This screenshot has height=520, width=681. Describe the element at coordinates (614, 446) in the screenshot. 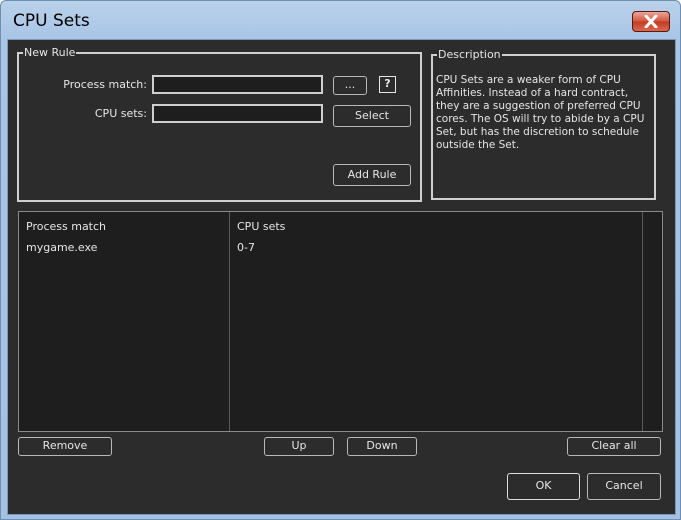

I see `clear-all-button: Clear all` at that location.